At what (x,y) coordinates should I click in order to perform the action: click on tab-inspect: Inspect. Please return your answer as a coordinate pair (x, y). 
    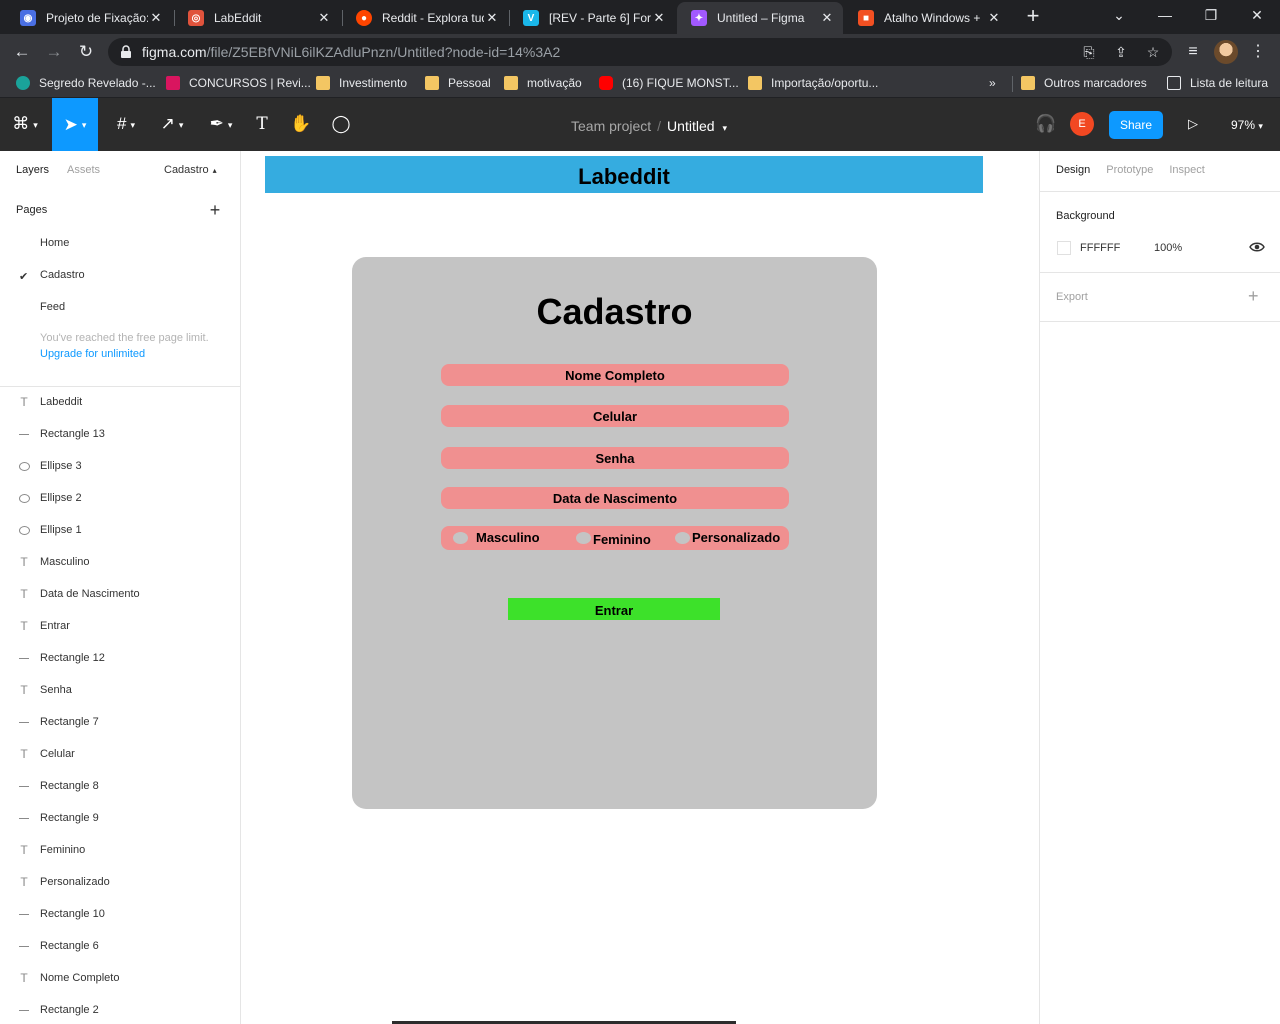
    Looking at the image, I should click on (1186, 170).